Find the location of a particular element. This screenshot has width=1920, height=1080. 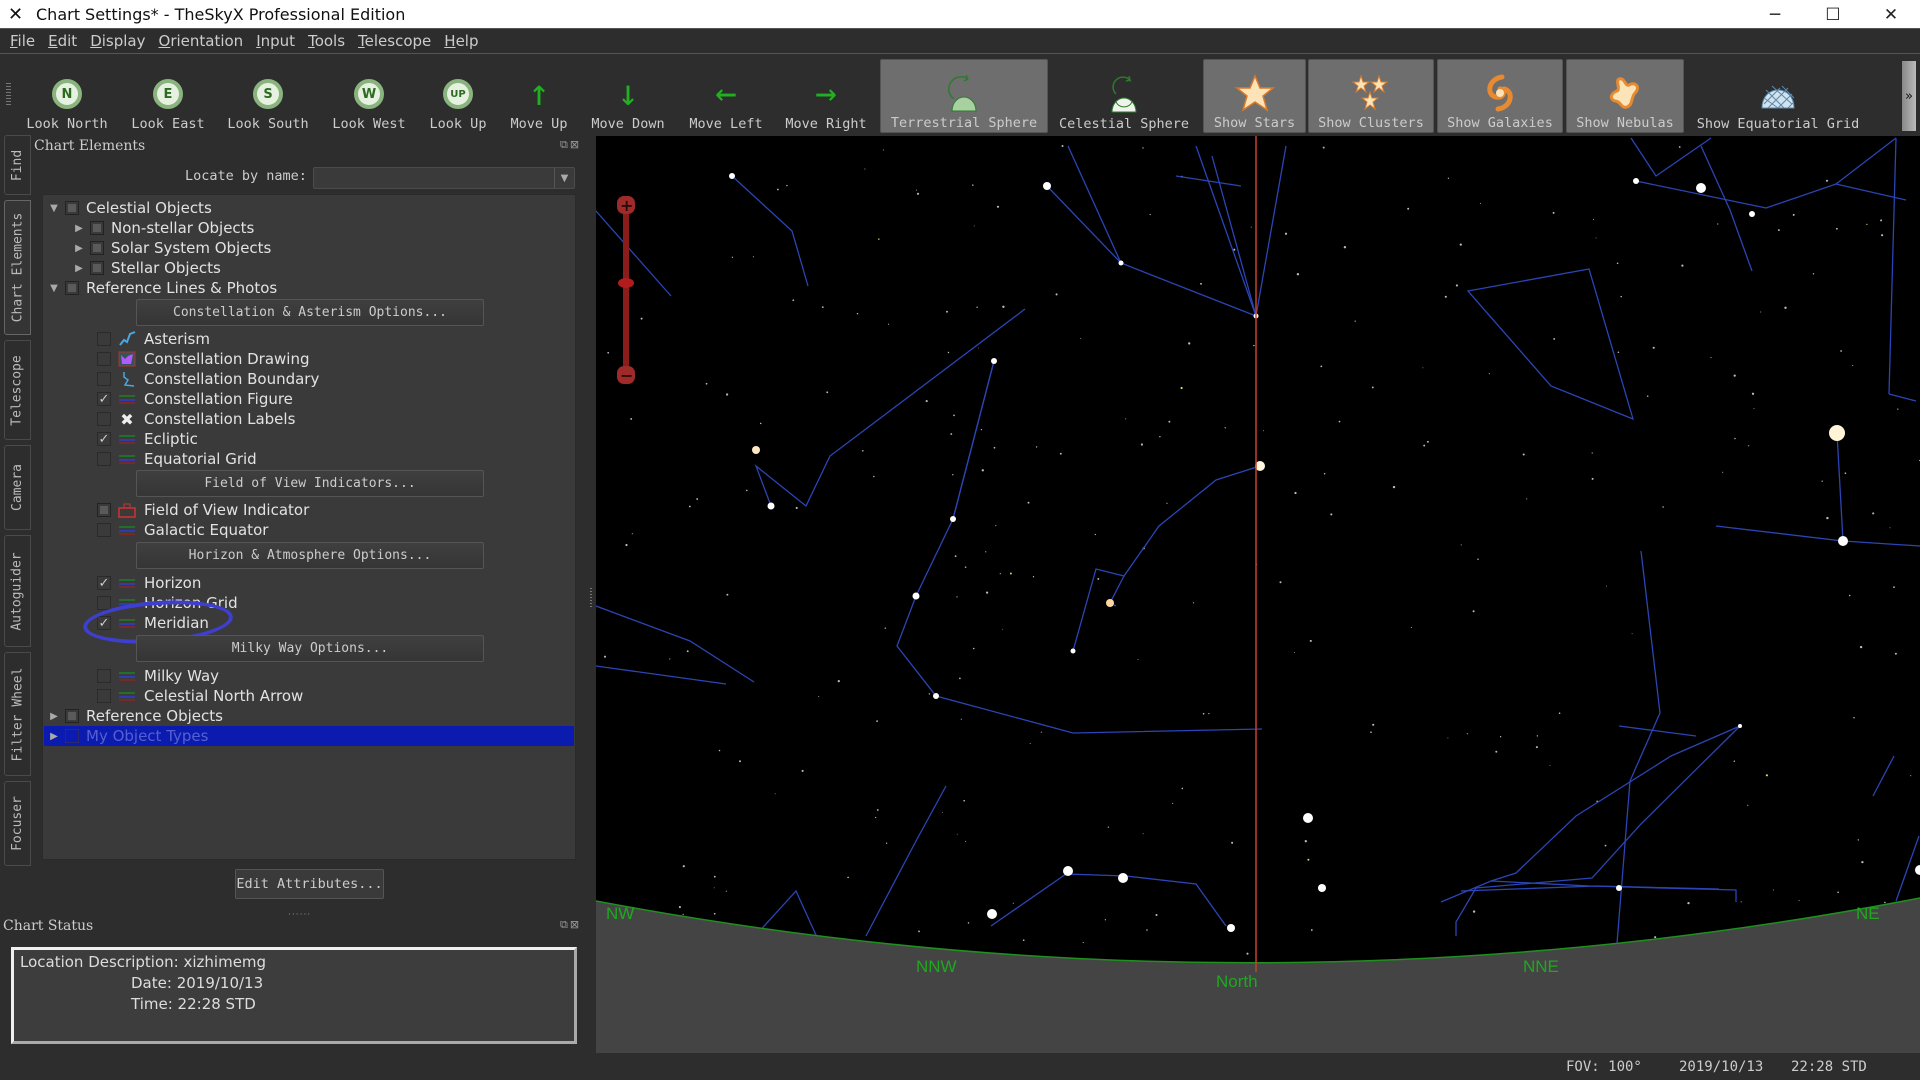

tab-filter-wheel: Filter Wheel is located at coordinates (17, 714).